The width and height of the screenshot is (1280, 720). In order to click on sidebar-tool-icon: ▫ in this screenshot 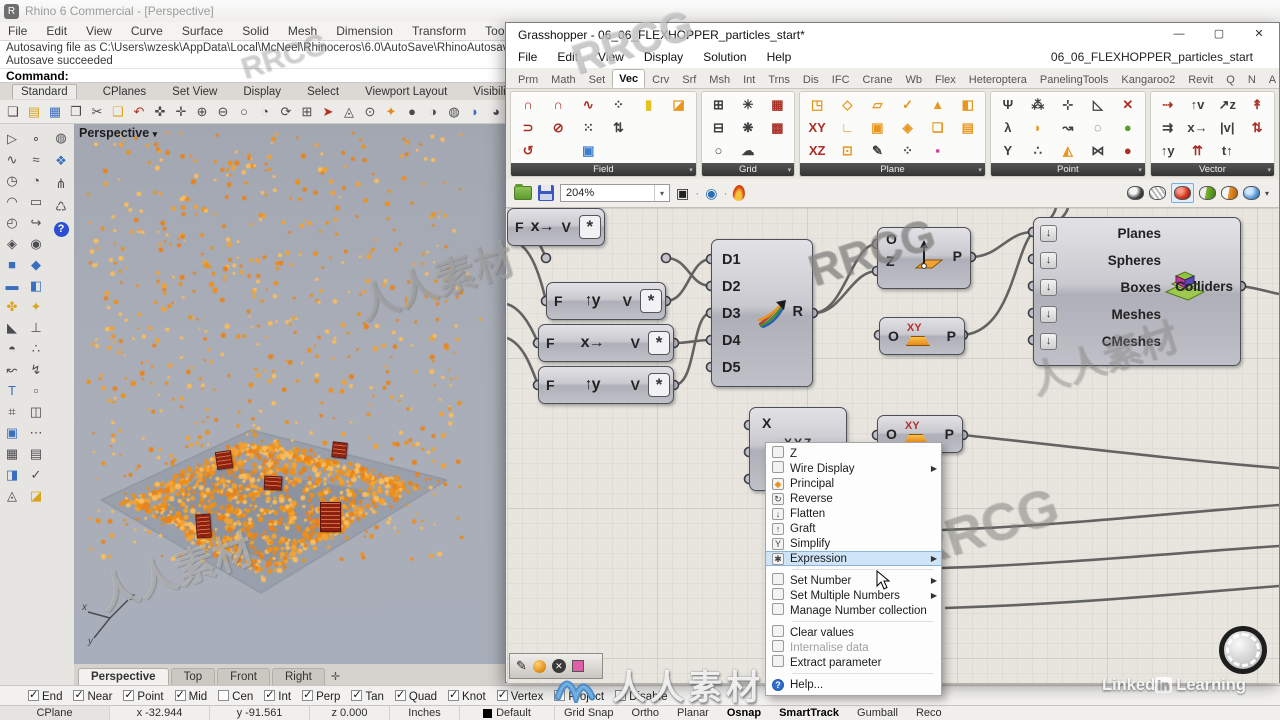, I will do `click(36, 390)`.